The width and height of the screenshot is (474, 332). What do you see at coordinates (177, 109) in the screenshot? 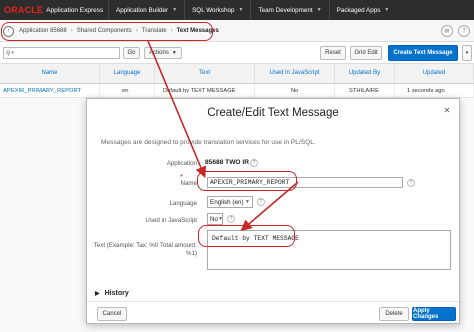
I see `annotation-arrow-to-name` at bounding box center [177, 109].